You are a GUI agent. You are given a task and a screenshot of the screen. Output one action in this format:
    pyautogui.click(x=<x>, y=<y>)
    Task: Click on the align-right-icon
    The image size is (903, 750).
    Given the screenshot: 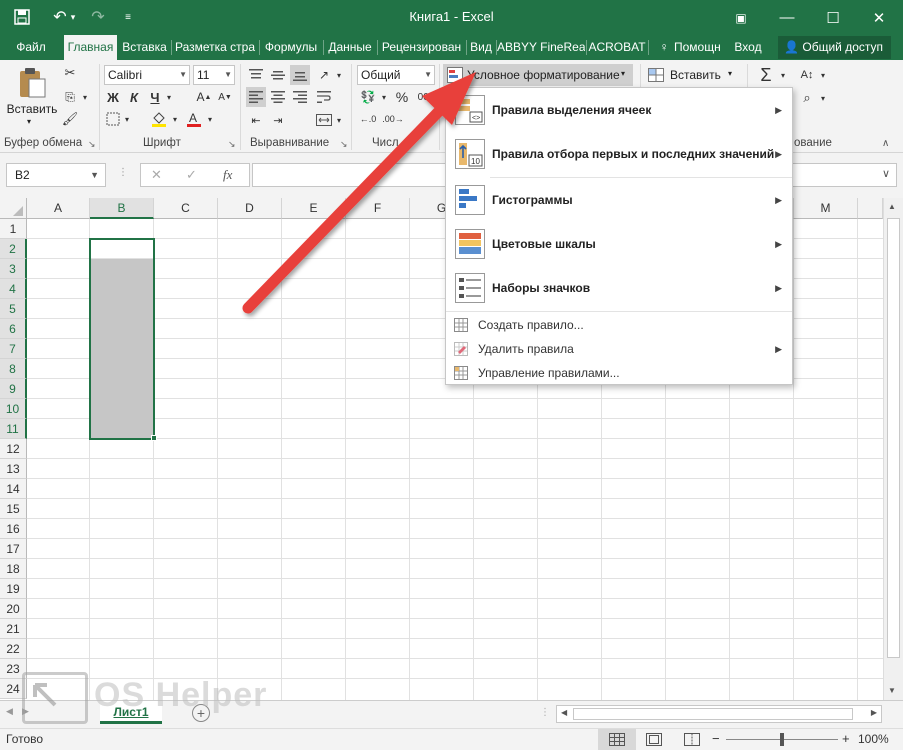 What is the action you would take?
    pyautogui.click(x=300, y=97)
    